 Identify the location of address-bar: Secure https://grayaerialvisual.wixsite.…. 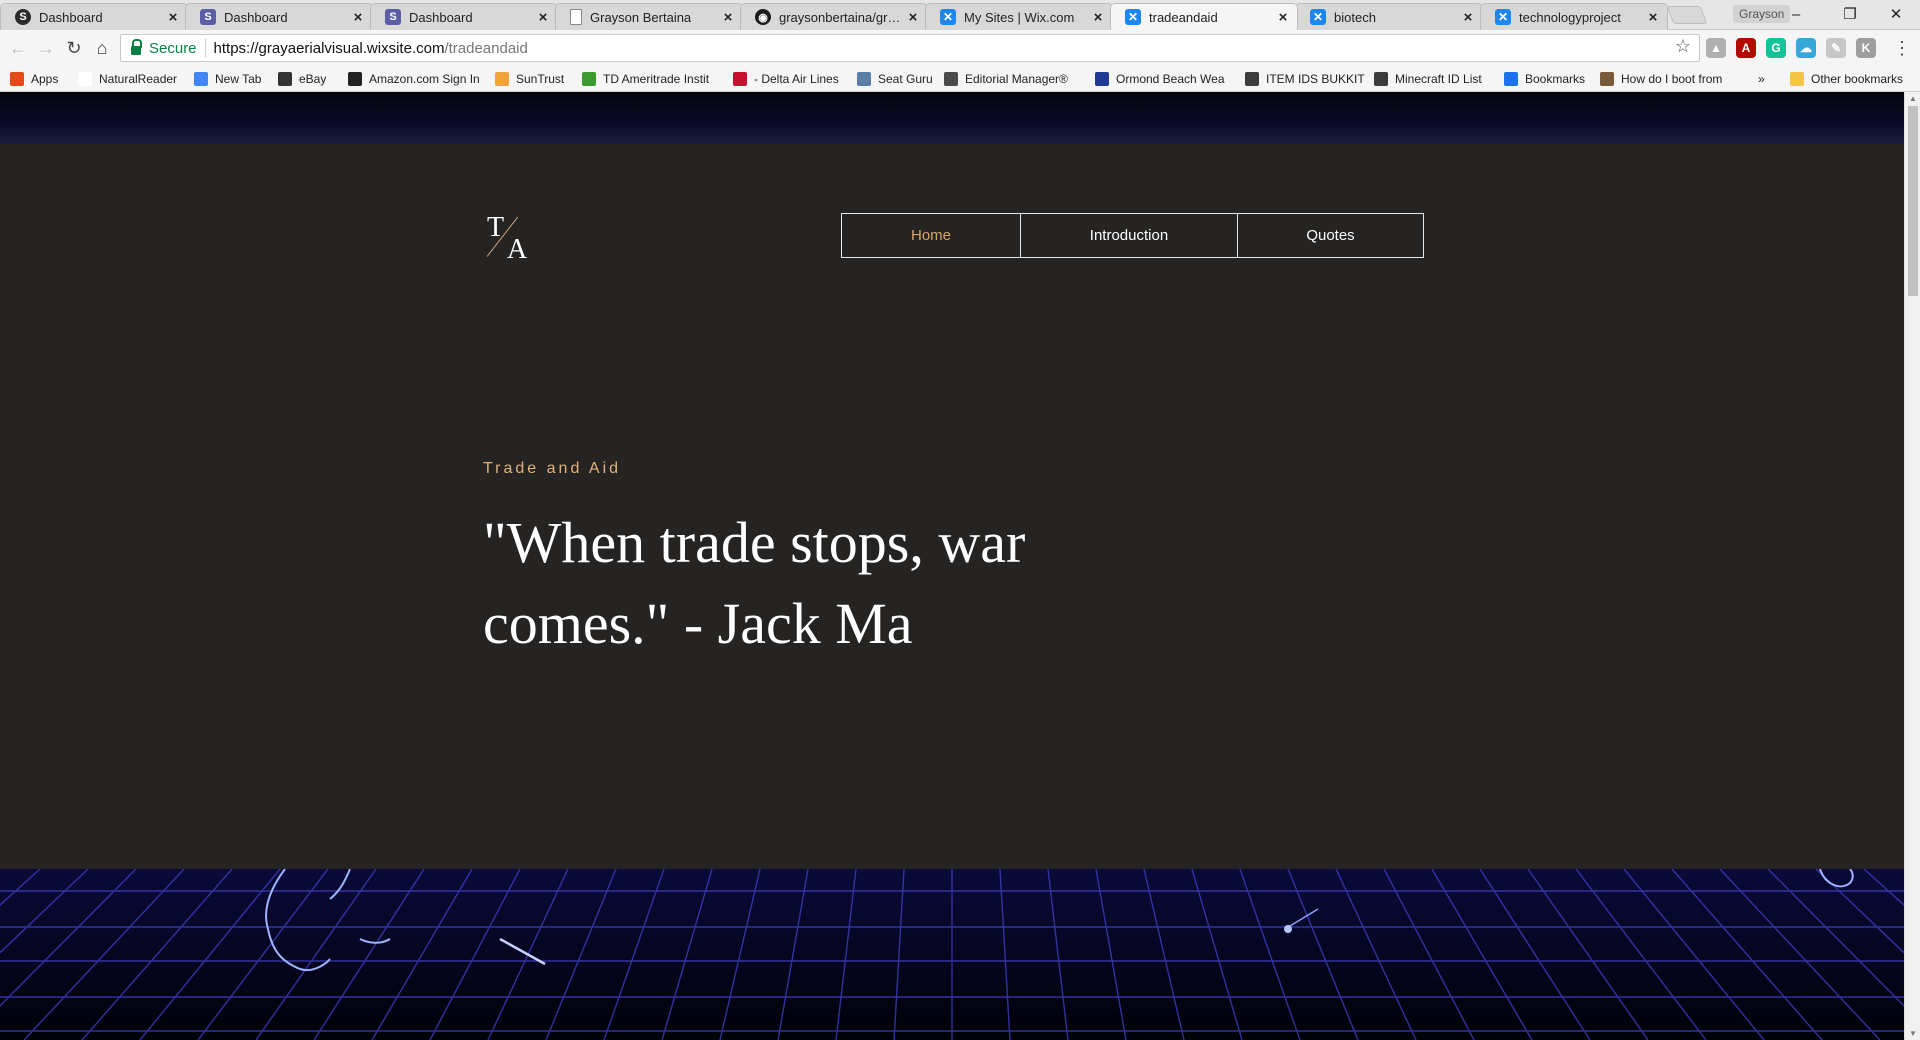
(910, 48).